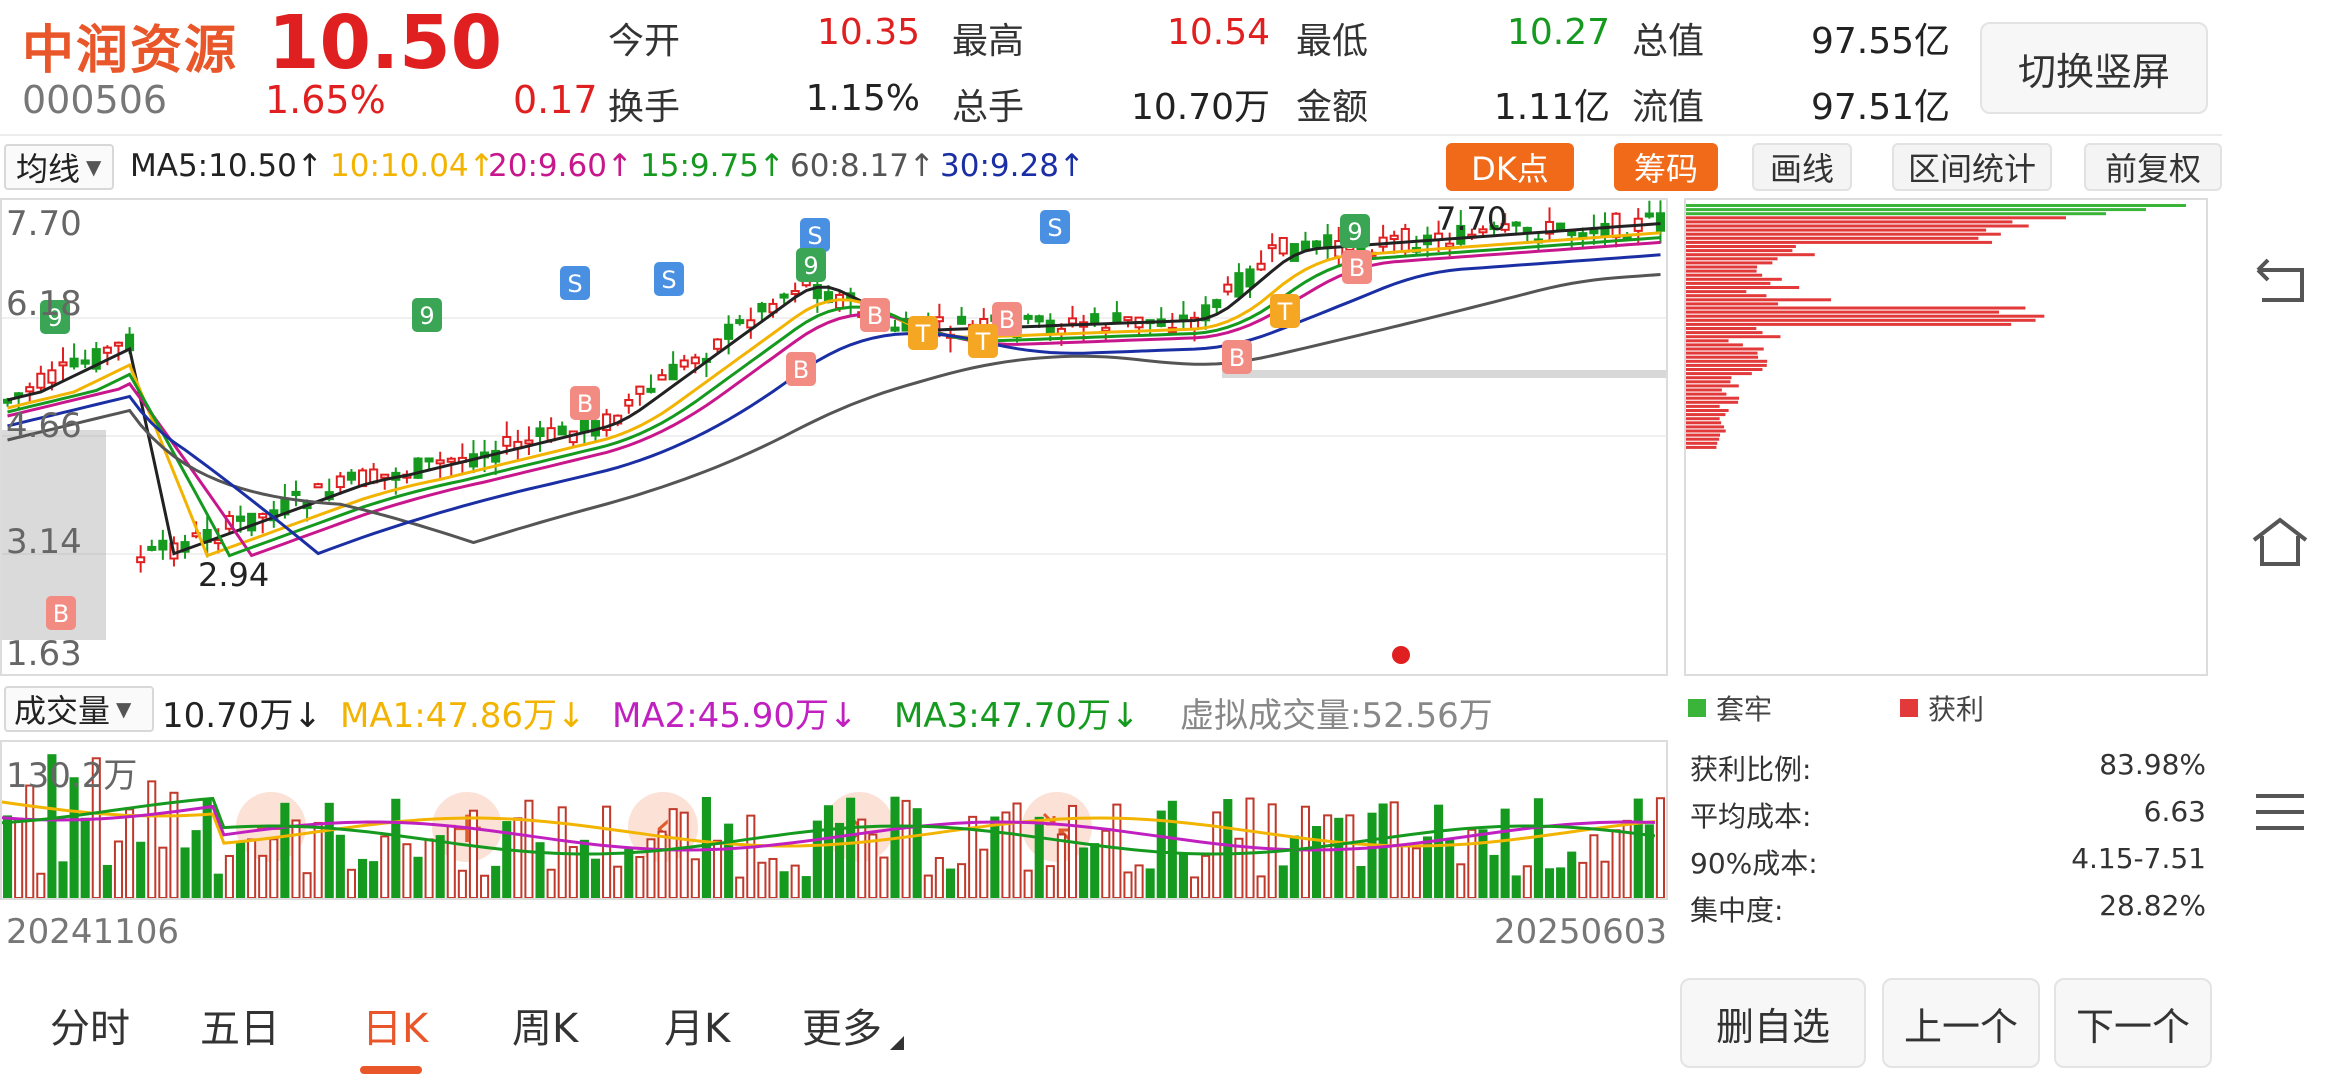 This screenshot has width=2340, height=1080. Describe the element at coordinates (226, 166) in the screenshot. I see `ma5-value: MA5:10.50↑` at that location.